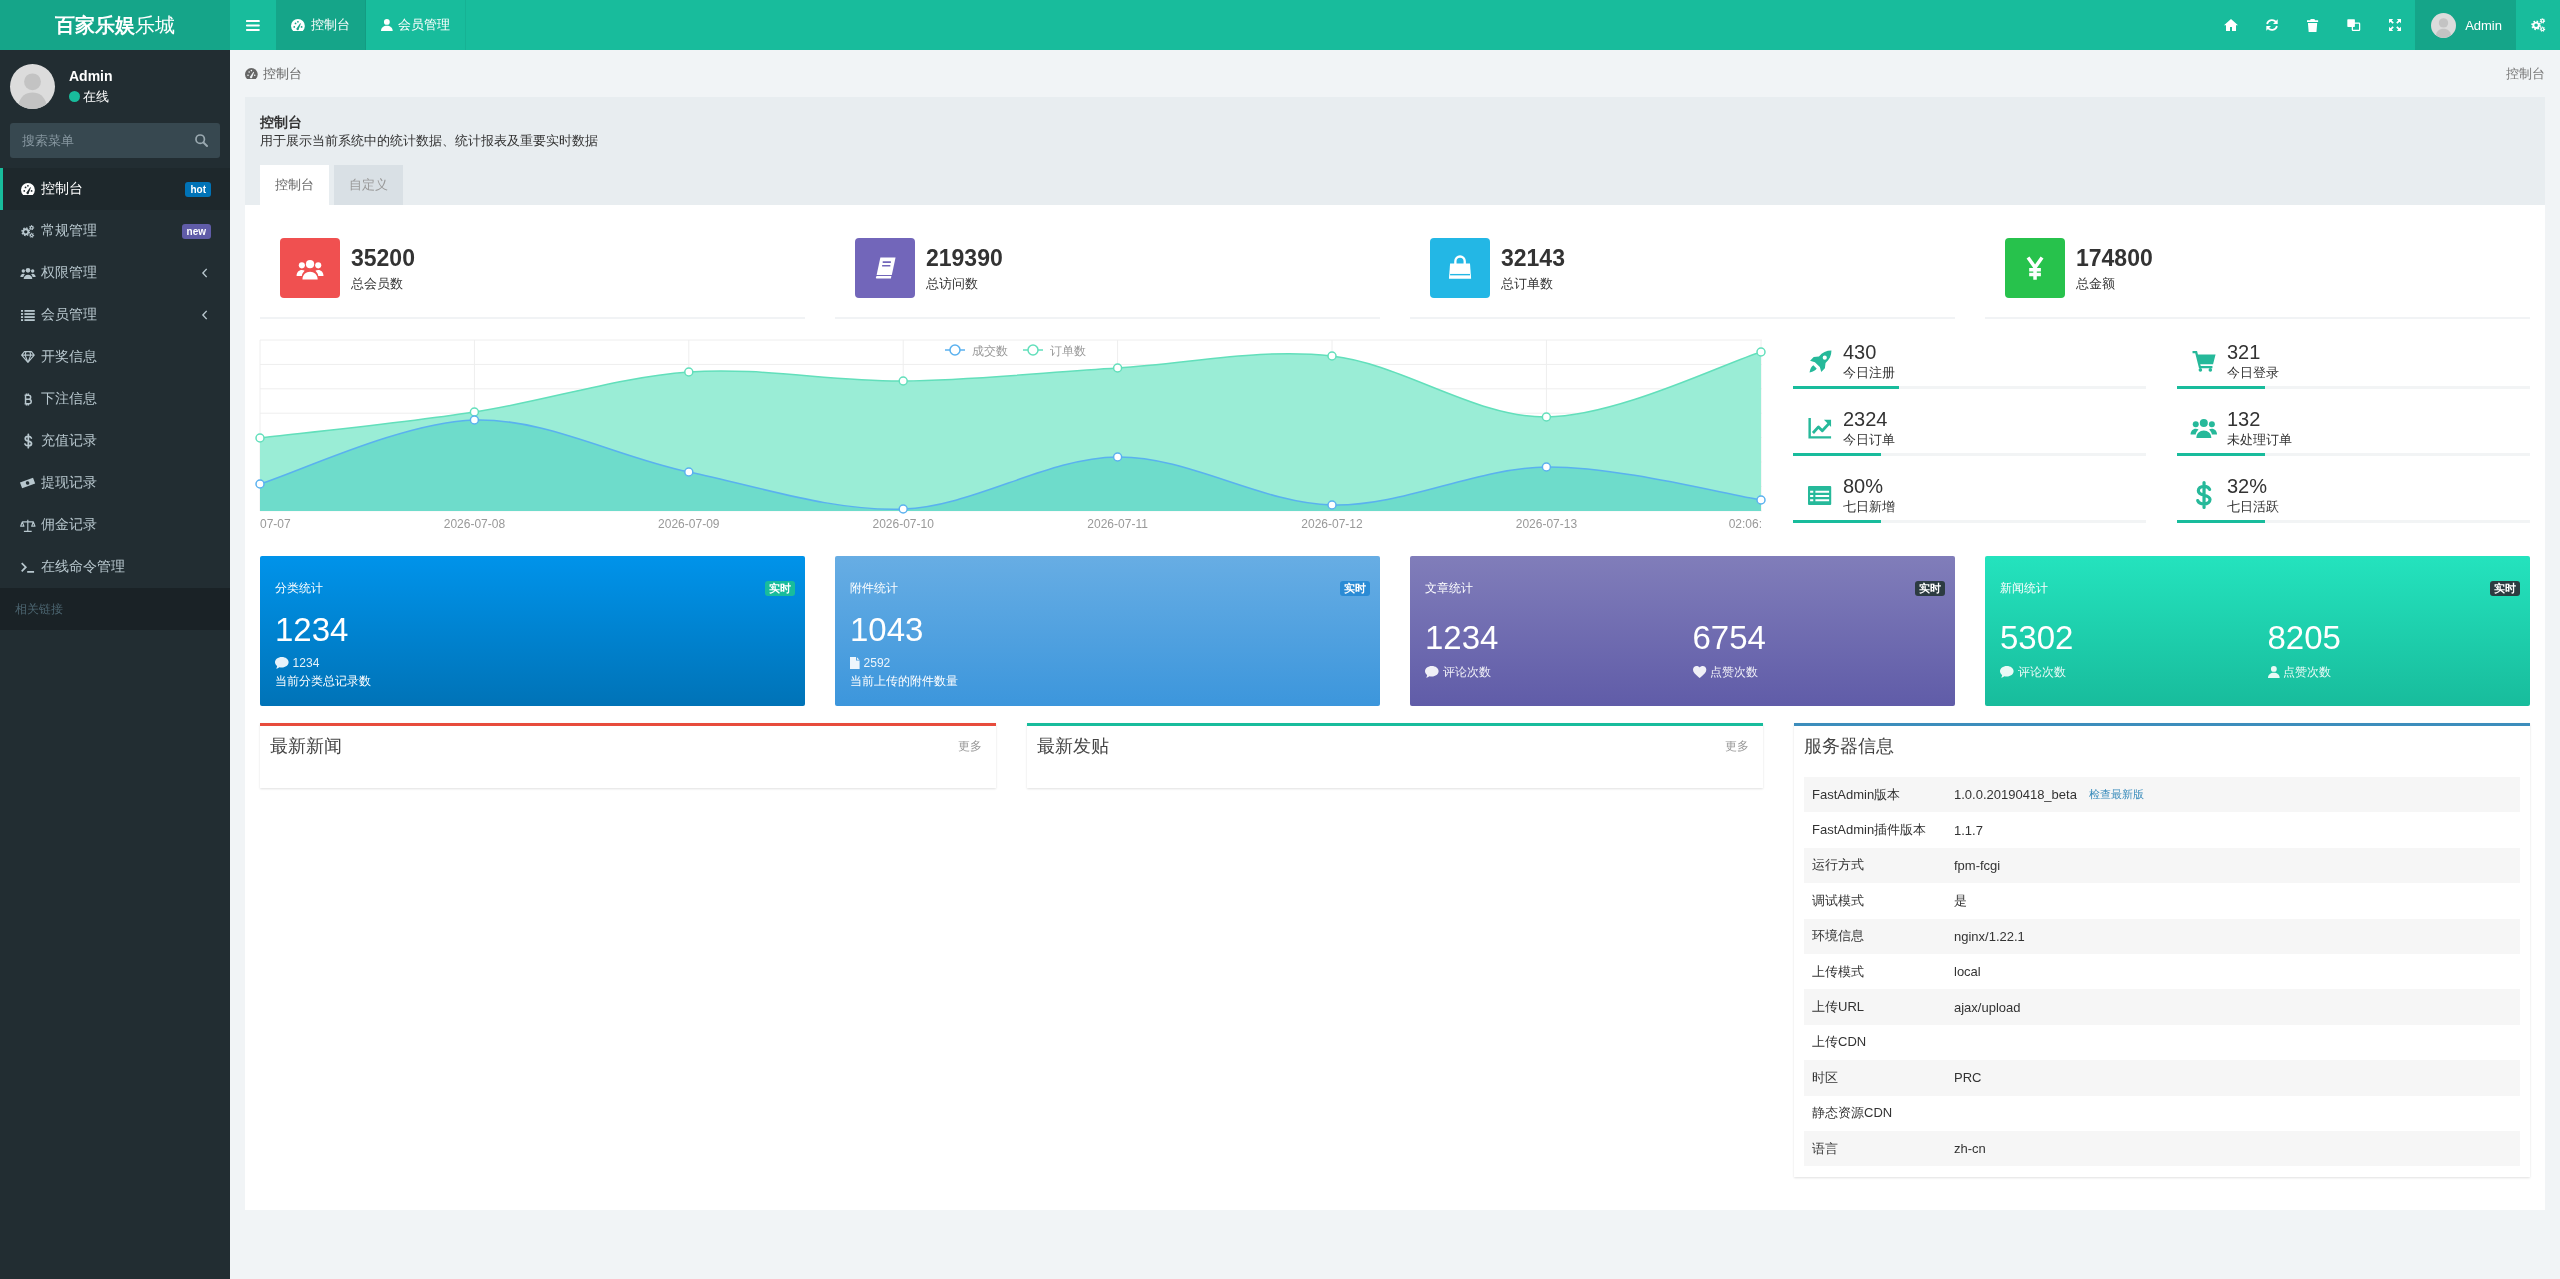 This screenshot has width=2560, height=1279. Describe the element at coordinates (1968, 1078) in the screenshot. I see `info-value: PRC` at that location.